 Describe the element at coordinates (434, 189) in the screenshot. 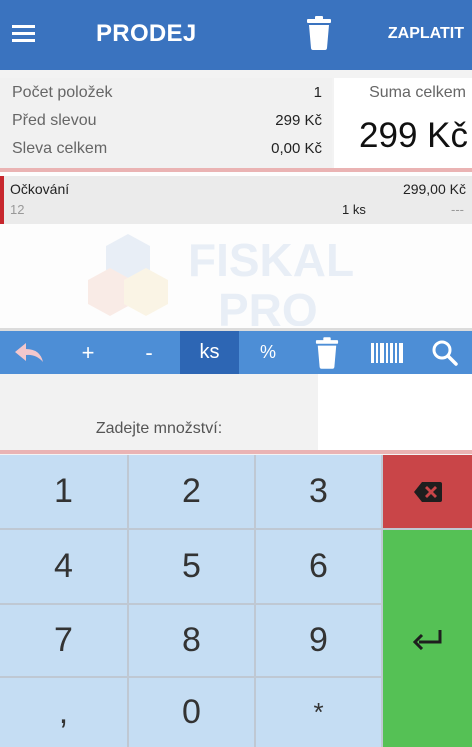

I see `item-price: 299,00 Kč` at that location.